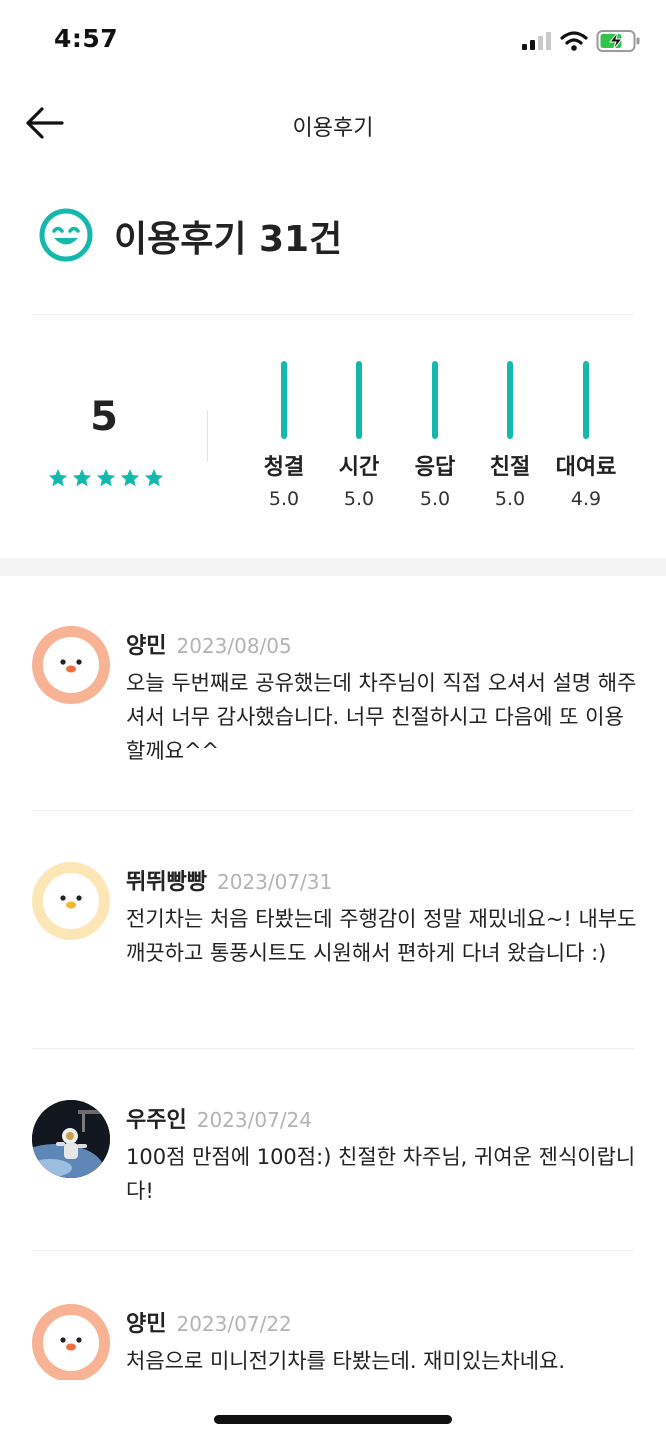 Image resolution: width=666 pixels, height=1440 pixels. I want to click on review-date: 2023/07/22, so click(234, 1324).